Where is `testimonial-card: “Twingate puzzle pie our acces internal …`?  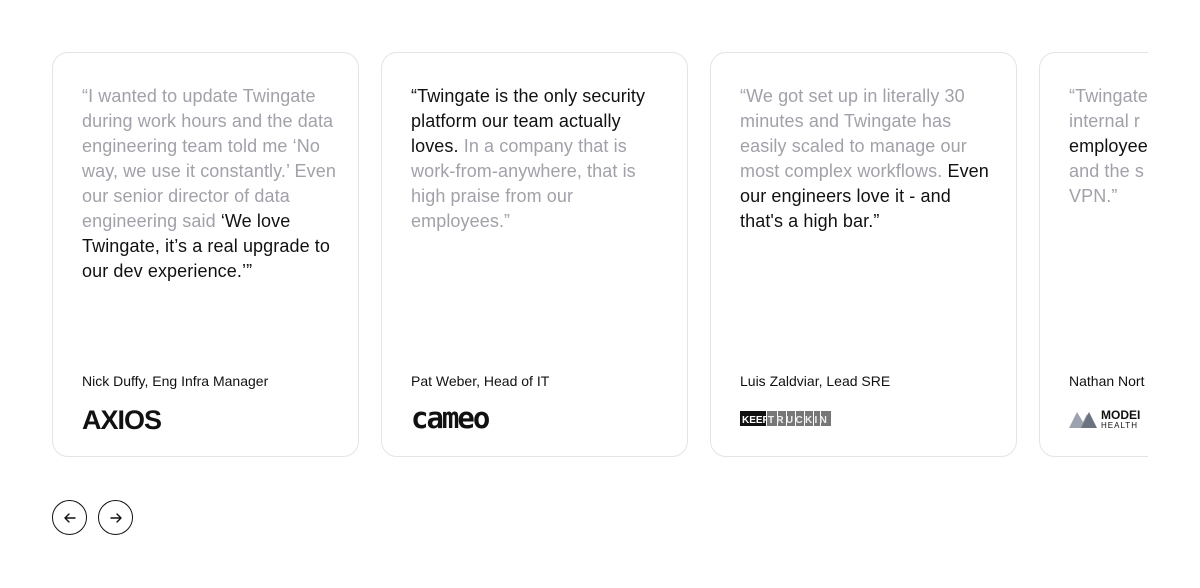
testimonial-card: “Twingate puzzle pie our acces internal … is located at coordinates (1093, 254).